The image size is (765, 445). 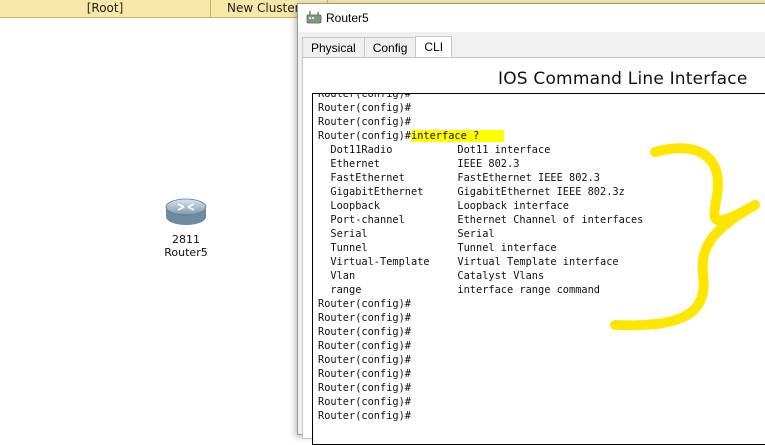 What do you see at coordinates (504, 150) in the screenshot?
I see `help-description: Dot11 interface` at bounding box center [504, 150].